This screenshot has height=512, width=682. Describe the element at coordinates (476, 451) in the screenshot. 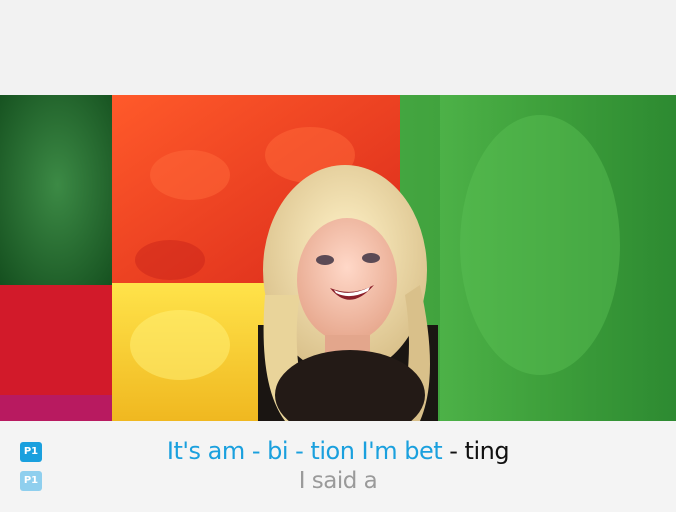

I see `lyric-unsung-text: - ting` at that location.